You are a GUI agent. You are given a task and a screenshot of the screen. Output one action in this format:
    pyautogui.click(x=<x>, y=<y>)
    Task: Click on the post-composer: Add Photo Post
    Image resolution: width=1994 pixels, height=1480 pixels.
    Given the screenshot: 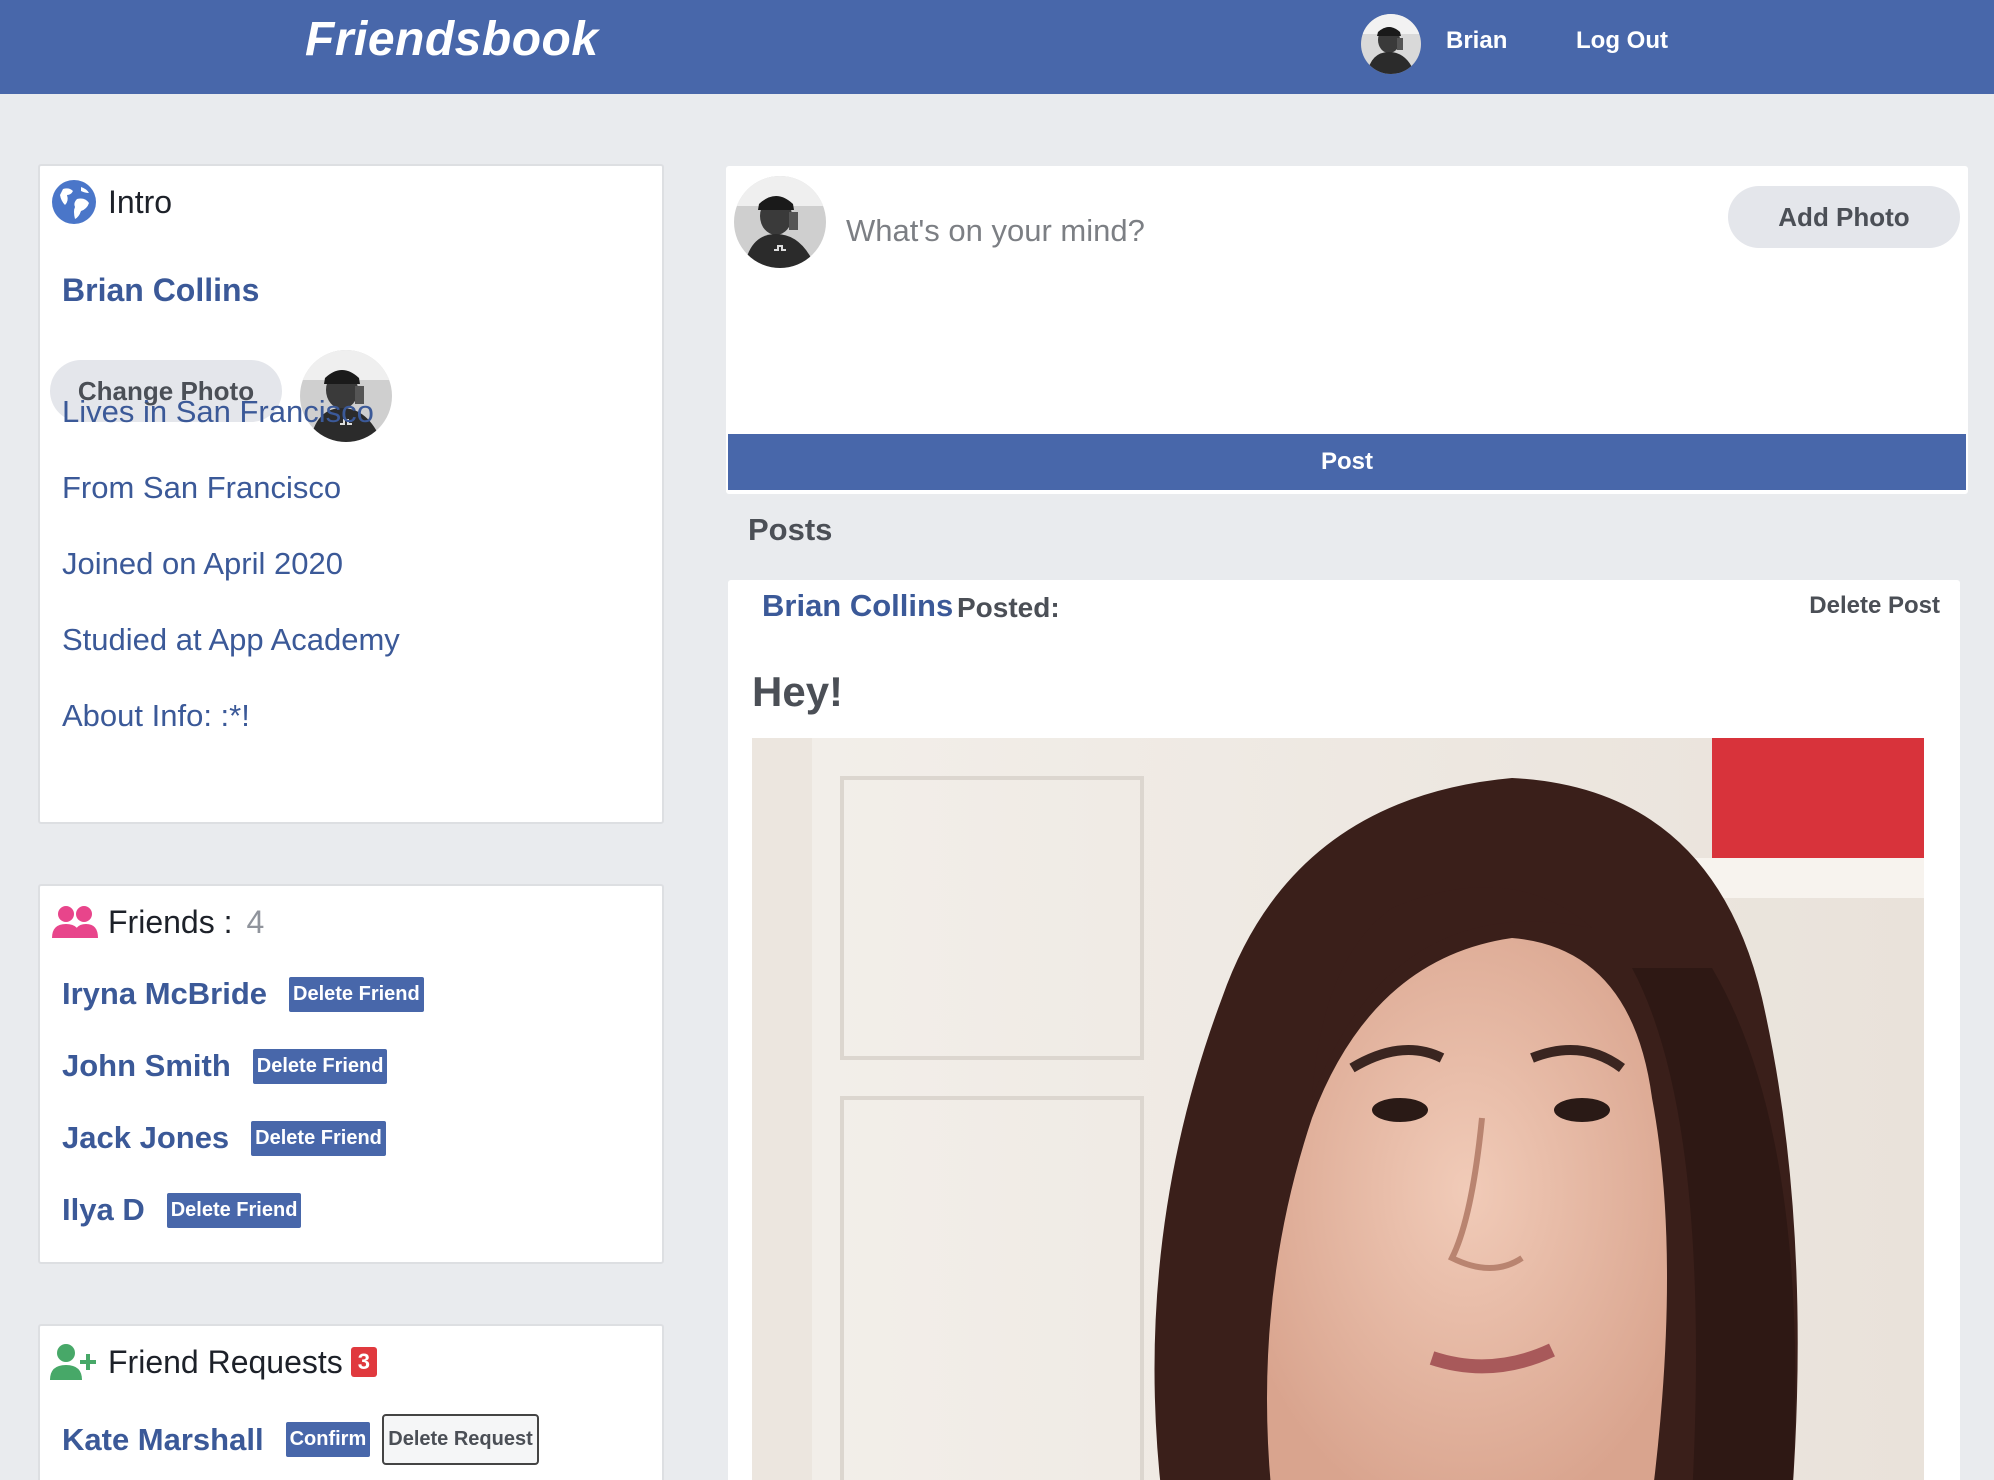 What is the action you would take?
    pyautogui.click(x=1347, y=330)
    